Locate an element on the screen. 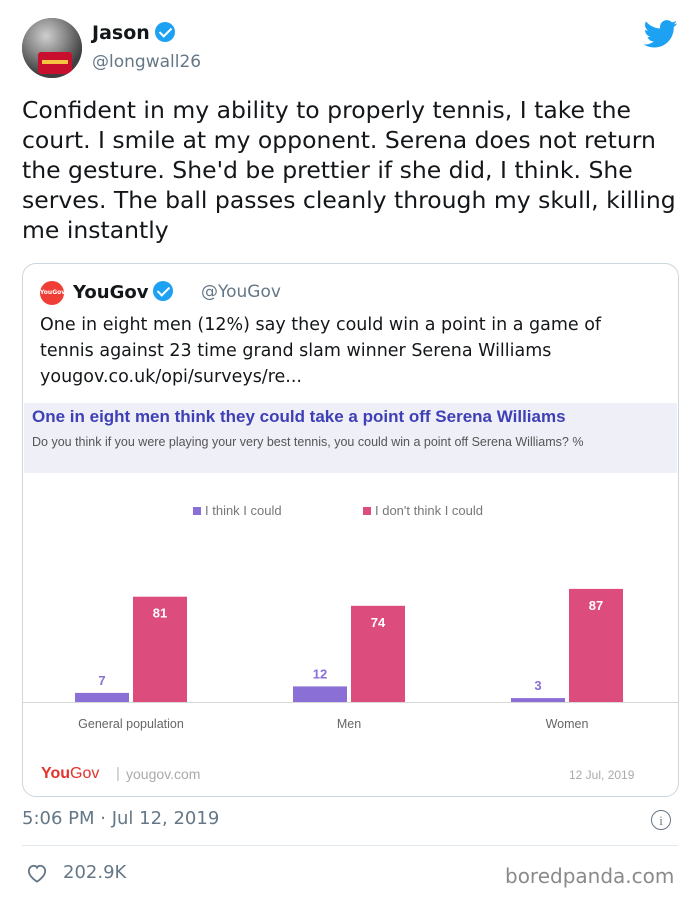 This screenshot has width=700, height=900. category-label: Women is located at coordinates (567, 724).